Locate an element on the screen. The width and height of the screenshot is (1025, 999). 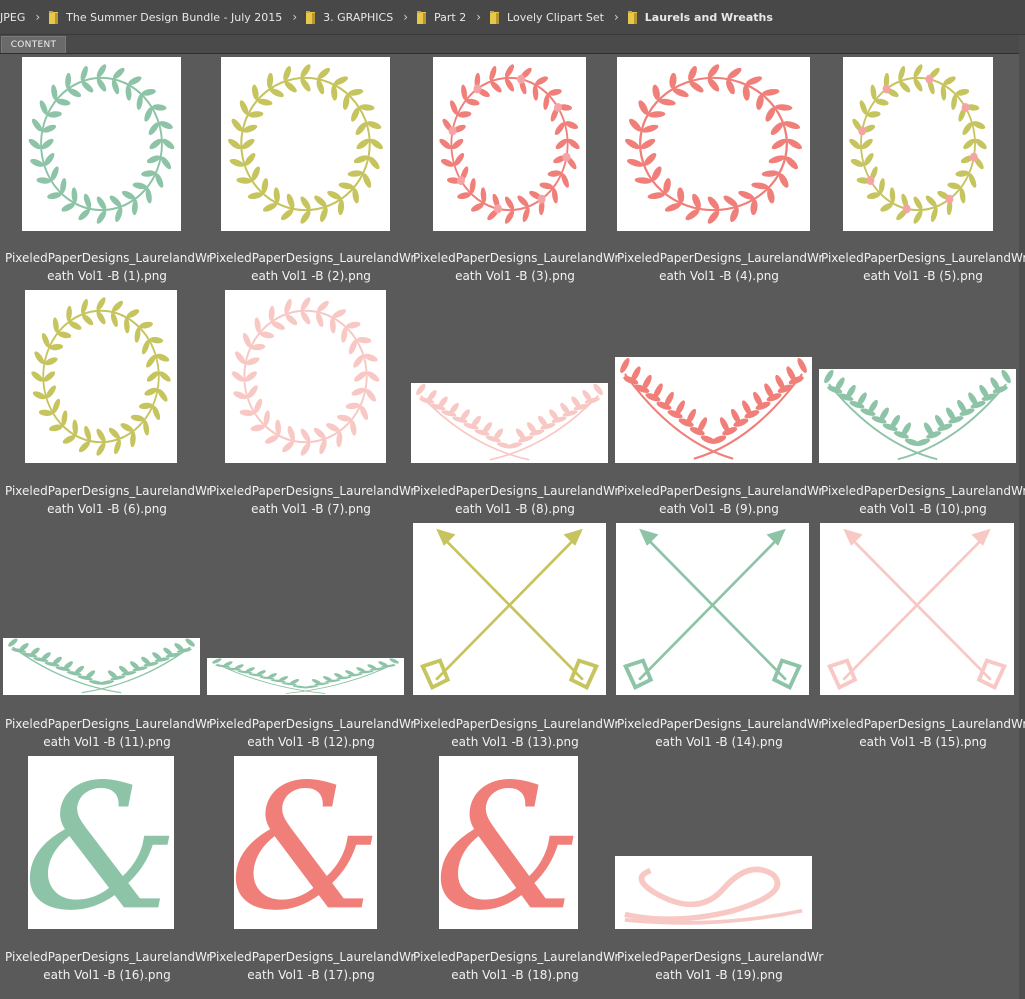
file-name-line-2: eath Vol1 -B (6).png is located at coordinates (107, 509).